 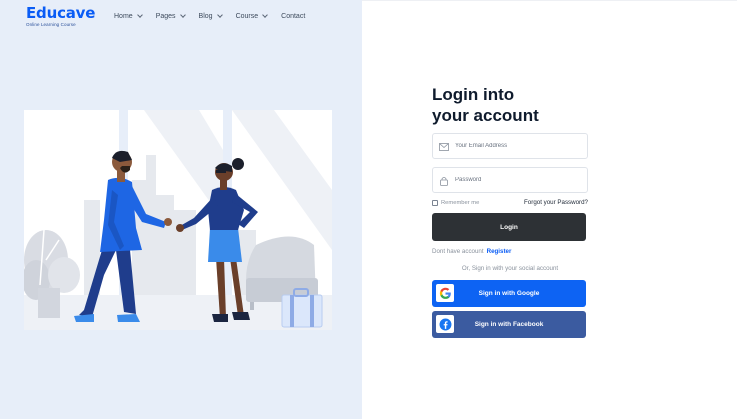 What do you see at coordinates (123, 16) in the screenshot?
I see `nav-label: Home` at bounding box center [123, 16].